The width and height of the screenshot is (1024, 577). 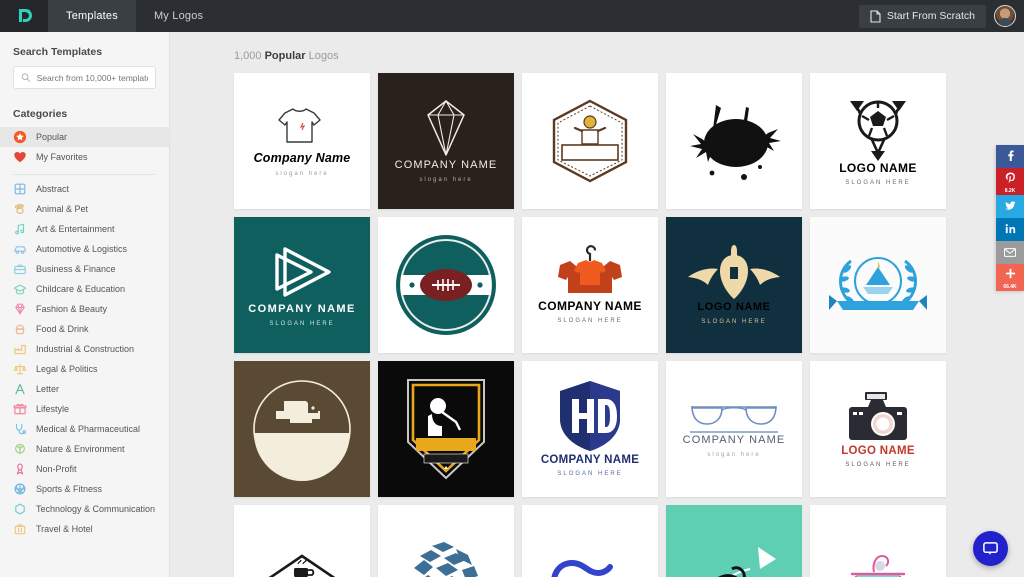 I want to click on gift-icon, so click(x=20, y=409).